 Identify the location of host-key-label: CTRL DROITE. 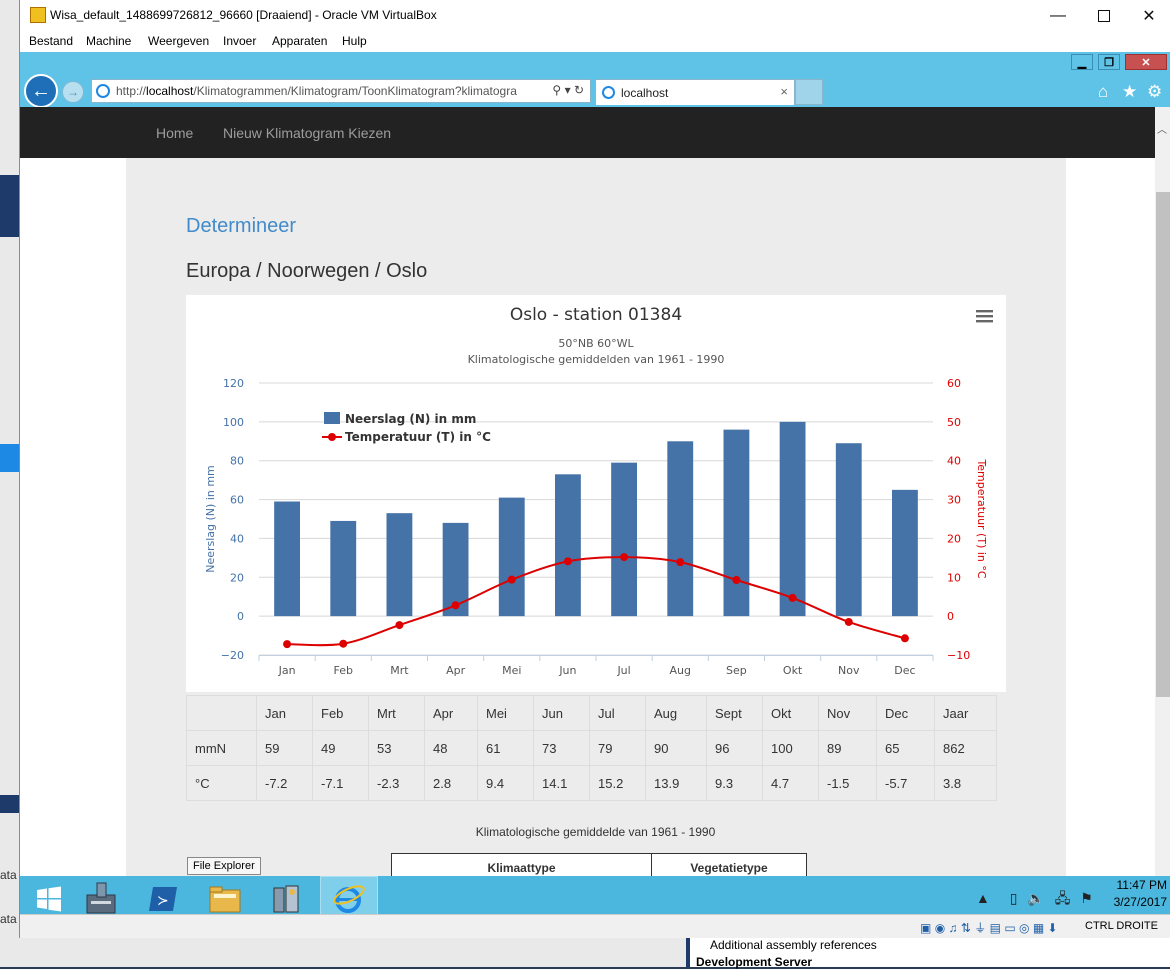
(1121, 926).